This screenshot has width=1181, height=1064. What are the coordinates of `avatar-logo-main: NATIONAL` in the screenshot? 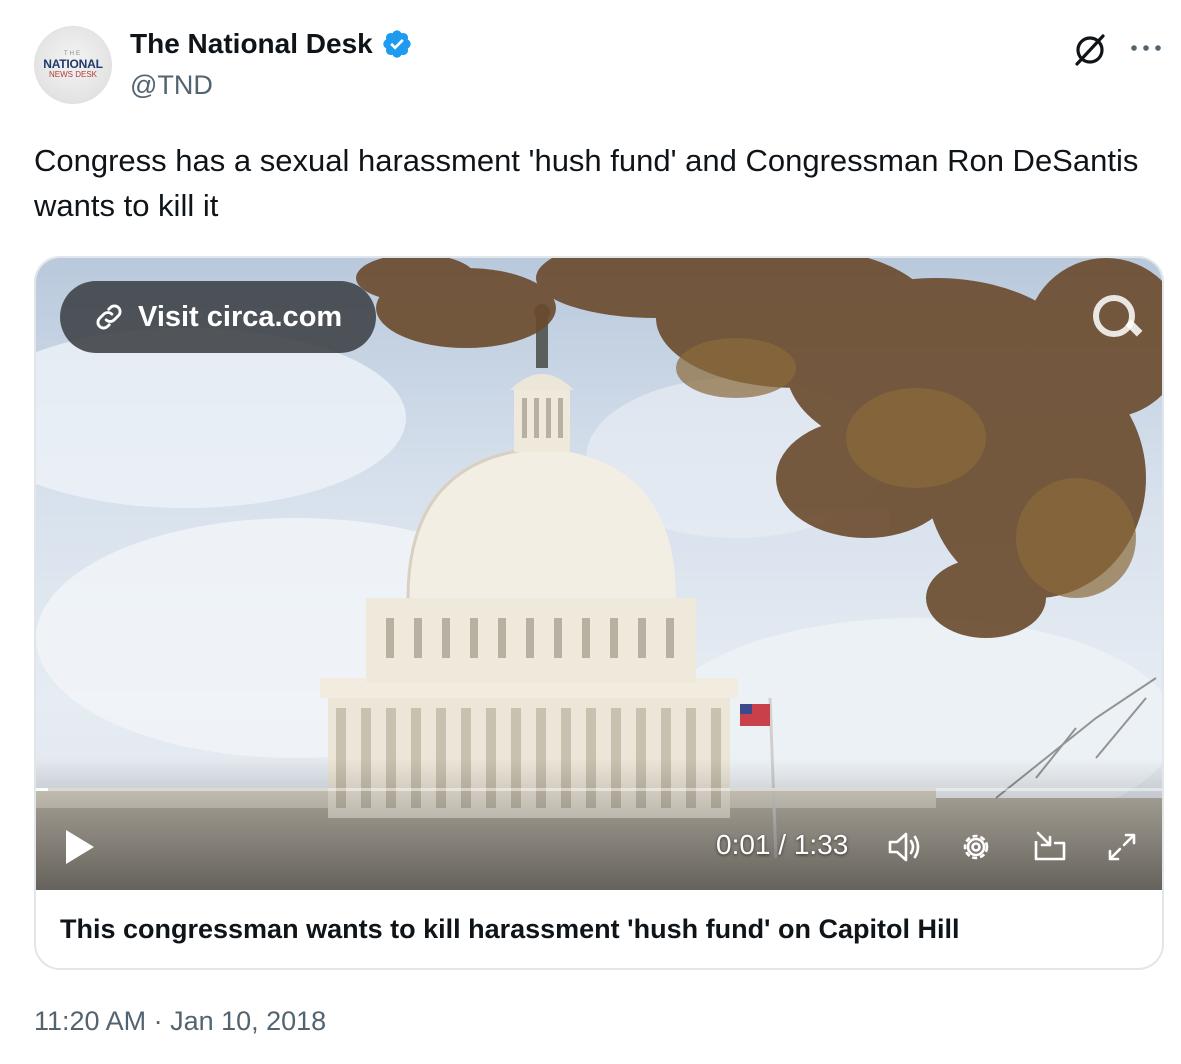 It's located at (73, 64).